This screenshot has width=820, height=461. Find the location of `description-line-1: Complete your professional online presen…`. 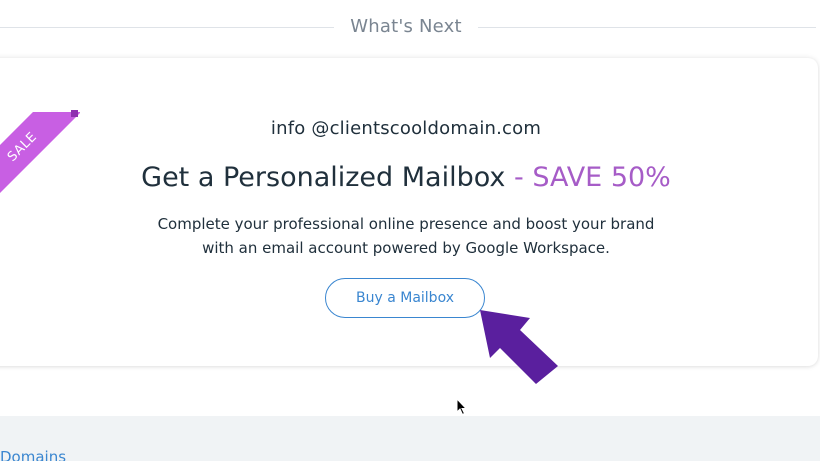

description-line-1: Complete your professional online presen… is located at coordinates (406, 224).